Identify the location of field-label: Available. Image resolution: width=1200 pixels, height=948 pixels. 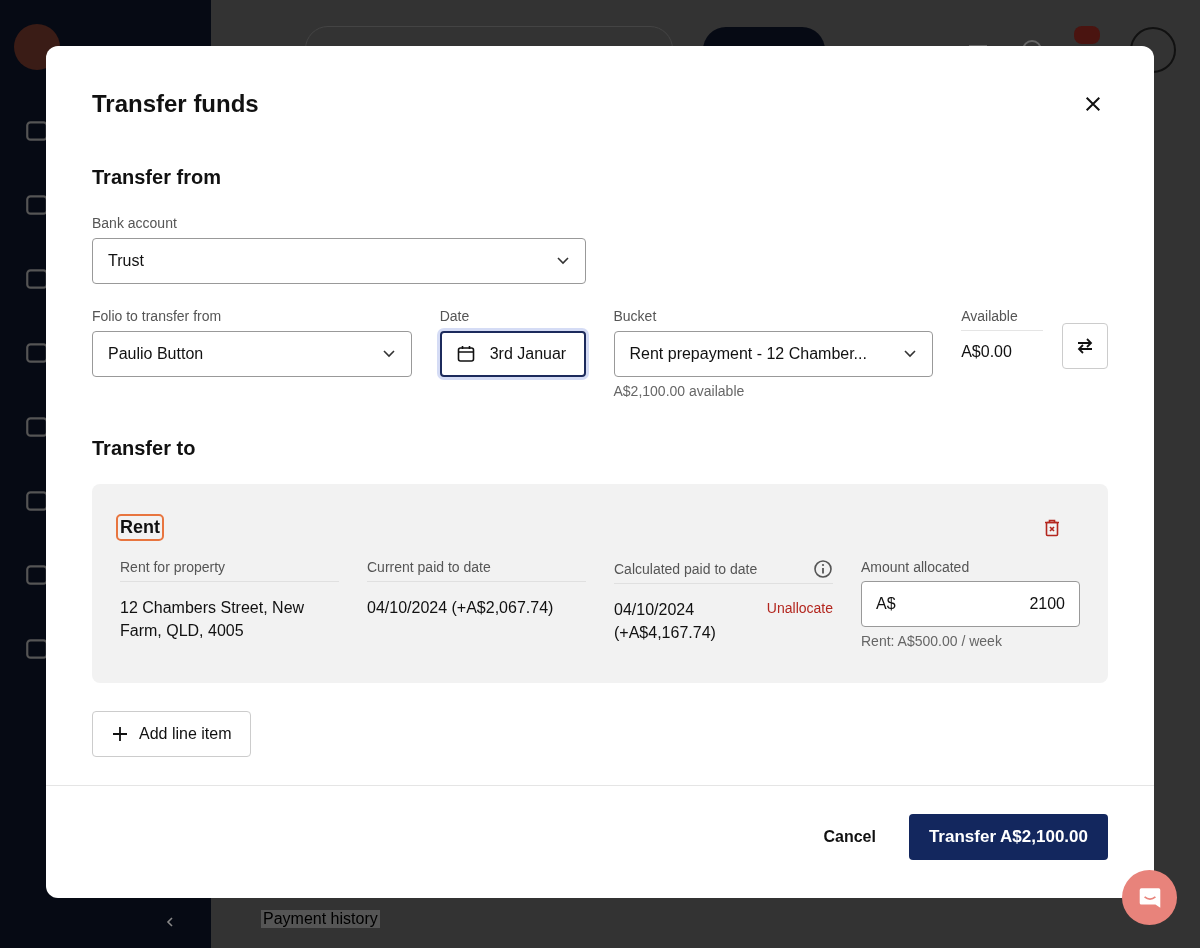
(1002, 319).